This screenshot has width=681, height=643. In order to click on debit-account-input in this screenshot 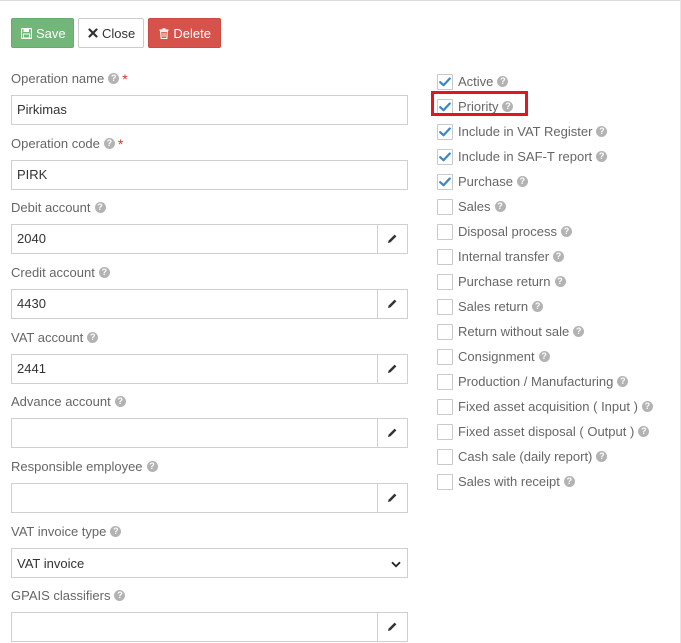, I will do `click(194, 239)`.